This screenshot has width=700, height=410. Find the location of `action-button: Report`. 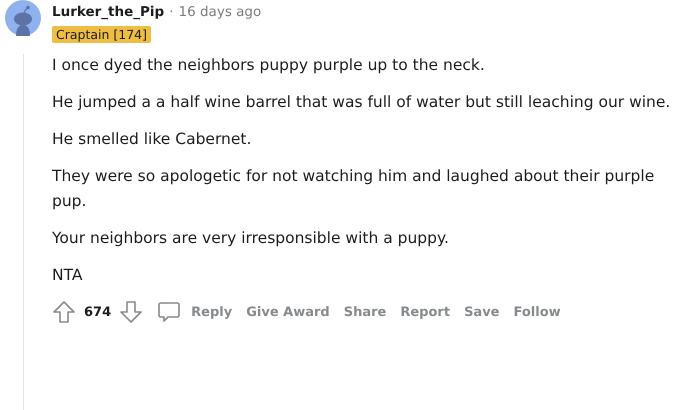

action-button: Report is located at coordinates (425, 312).